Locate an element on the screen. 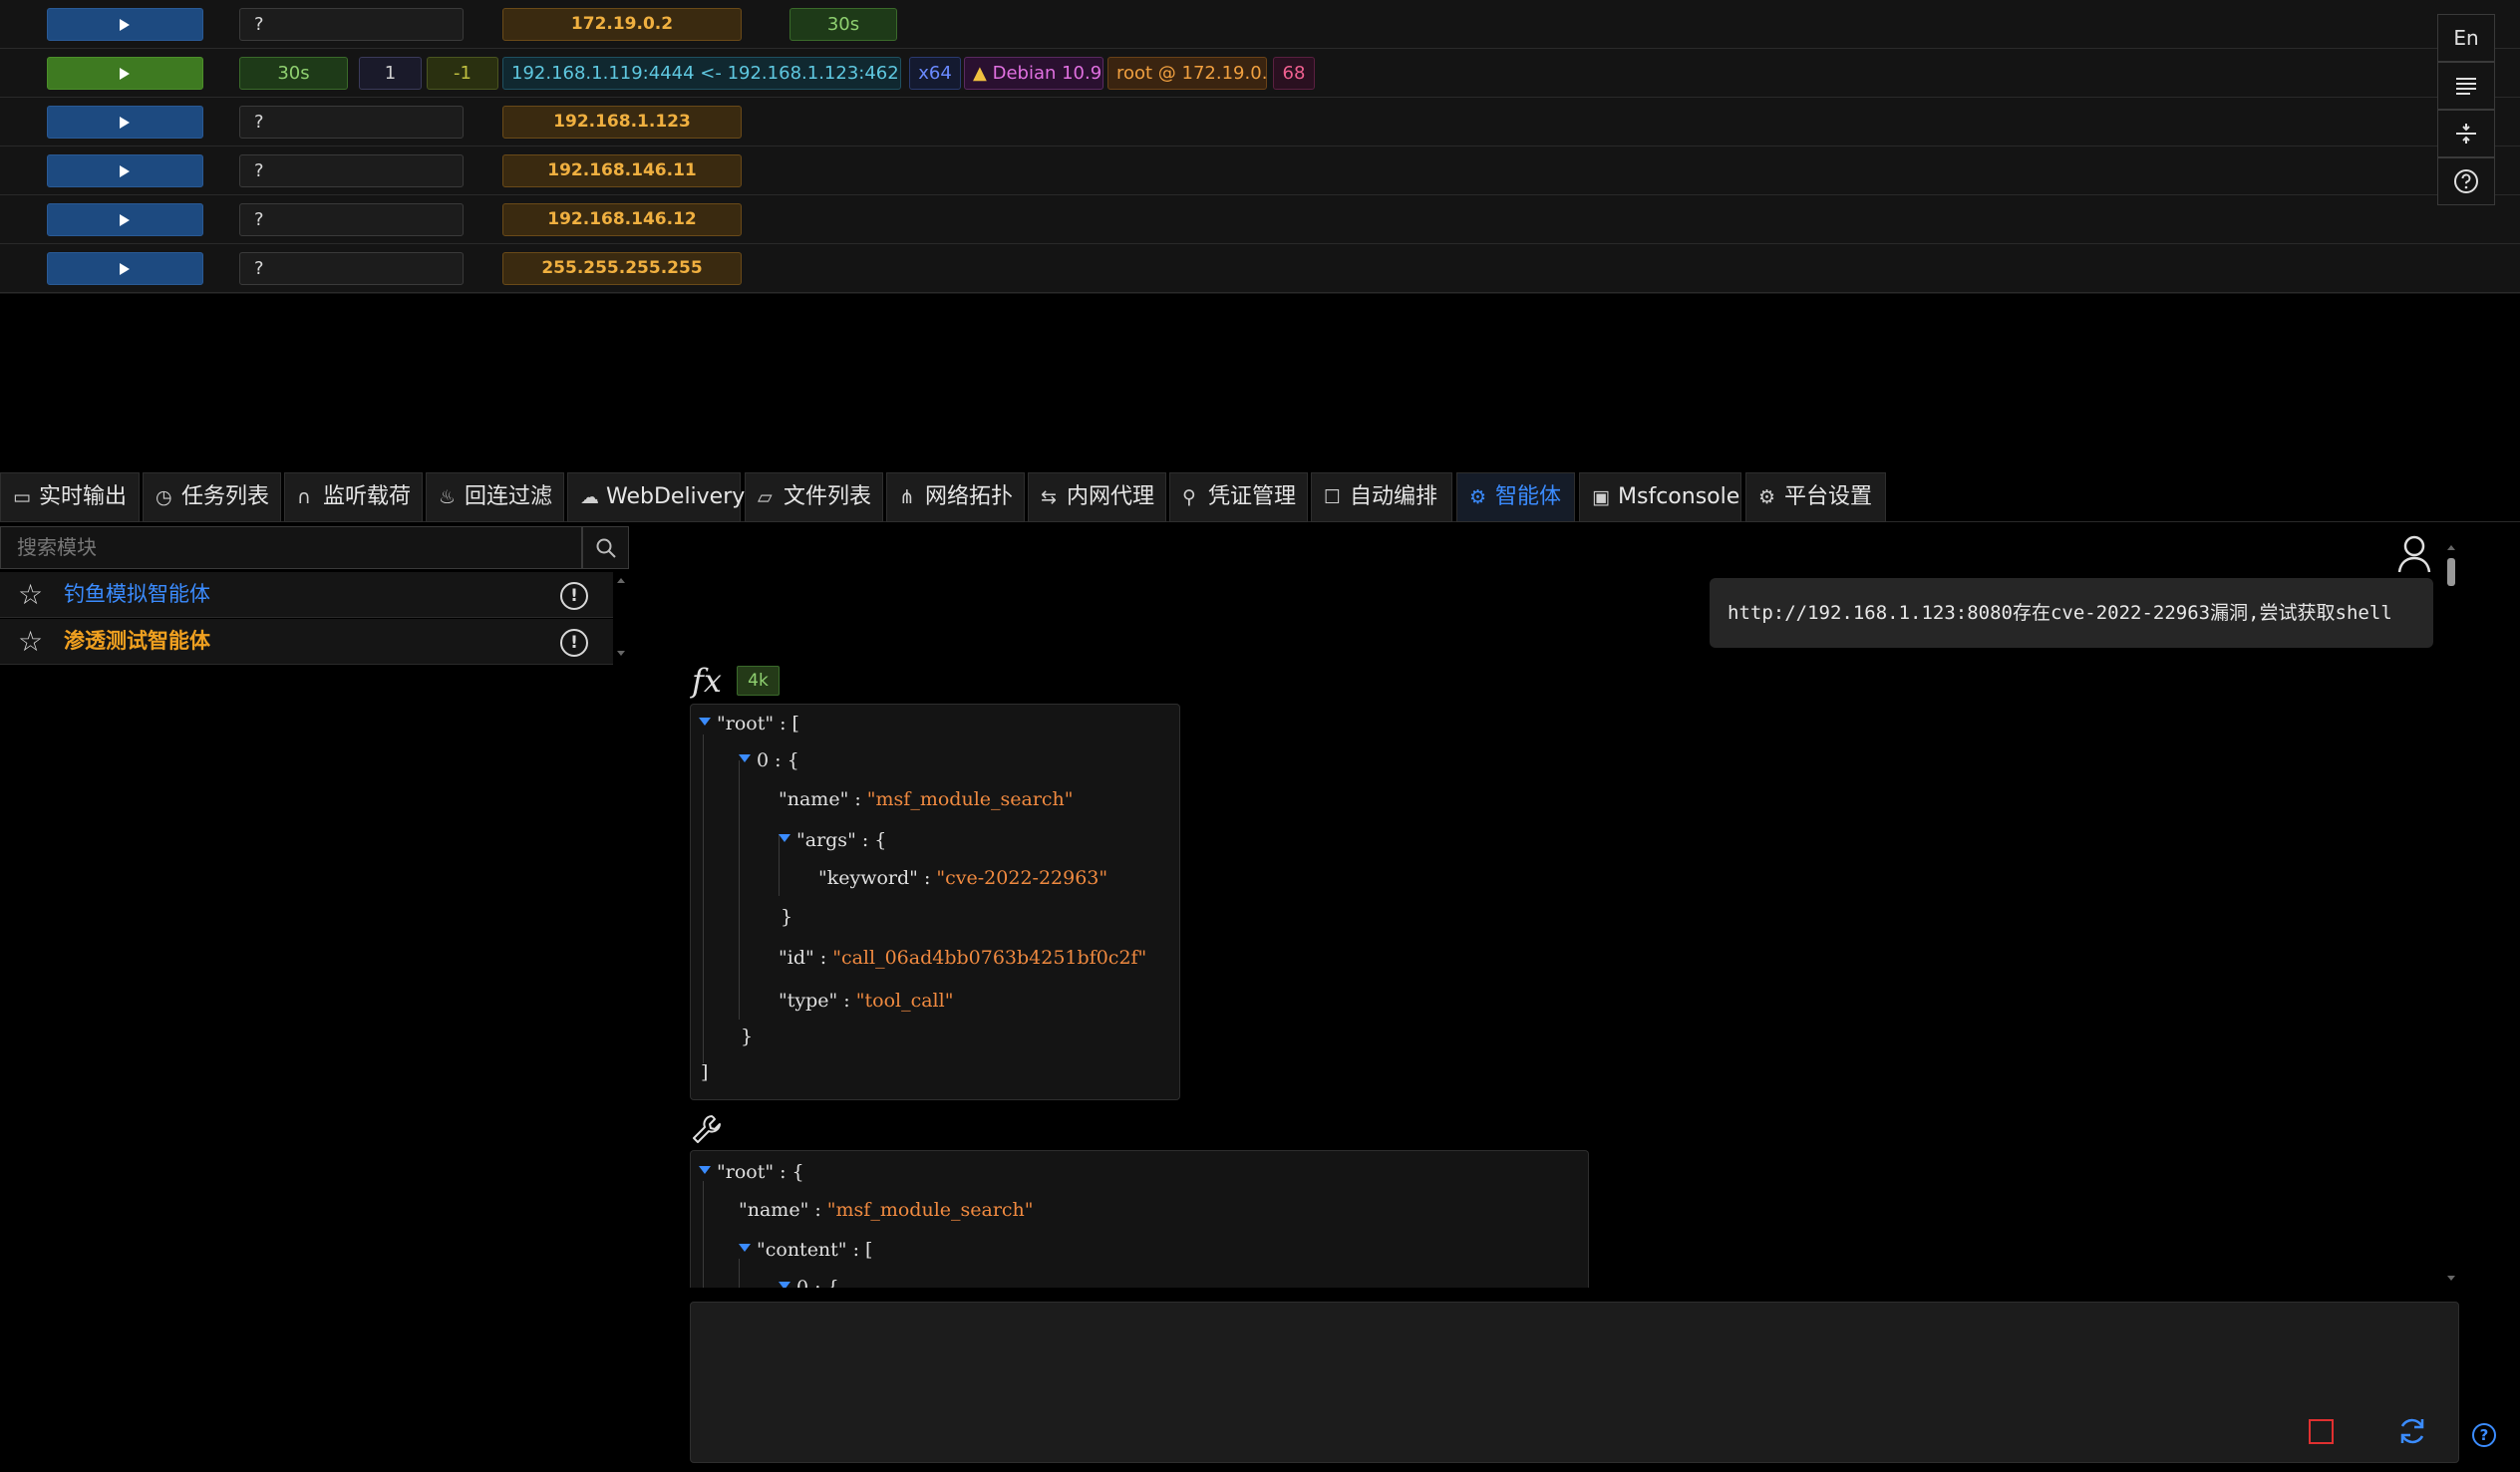 The height and width of the screenshot is (1472, 2520). session-os-badge: ▲ Debian 10.9 is located at coordinates (1033, 73).